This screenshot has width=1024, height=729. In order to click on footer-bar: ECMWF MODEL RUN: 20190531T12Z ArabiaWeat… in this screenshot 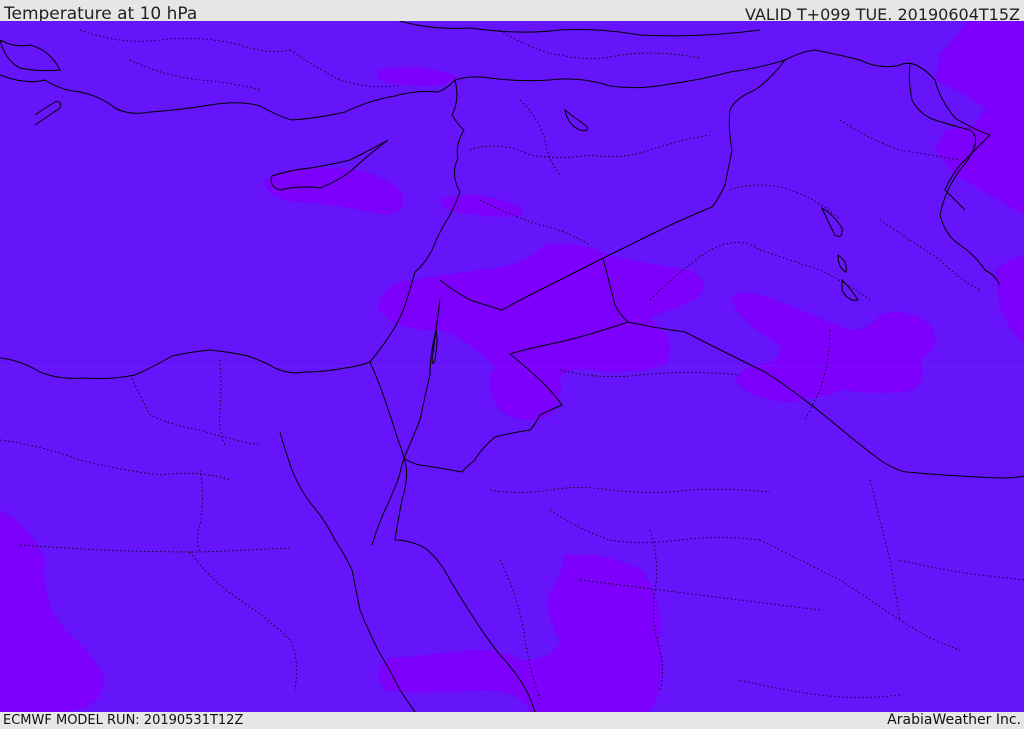, I will do `click(512, 720)`.